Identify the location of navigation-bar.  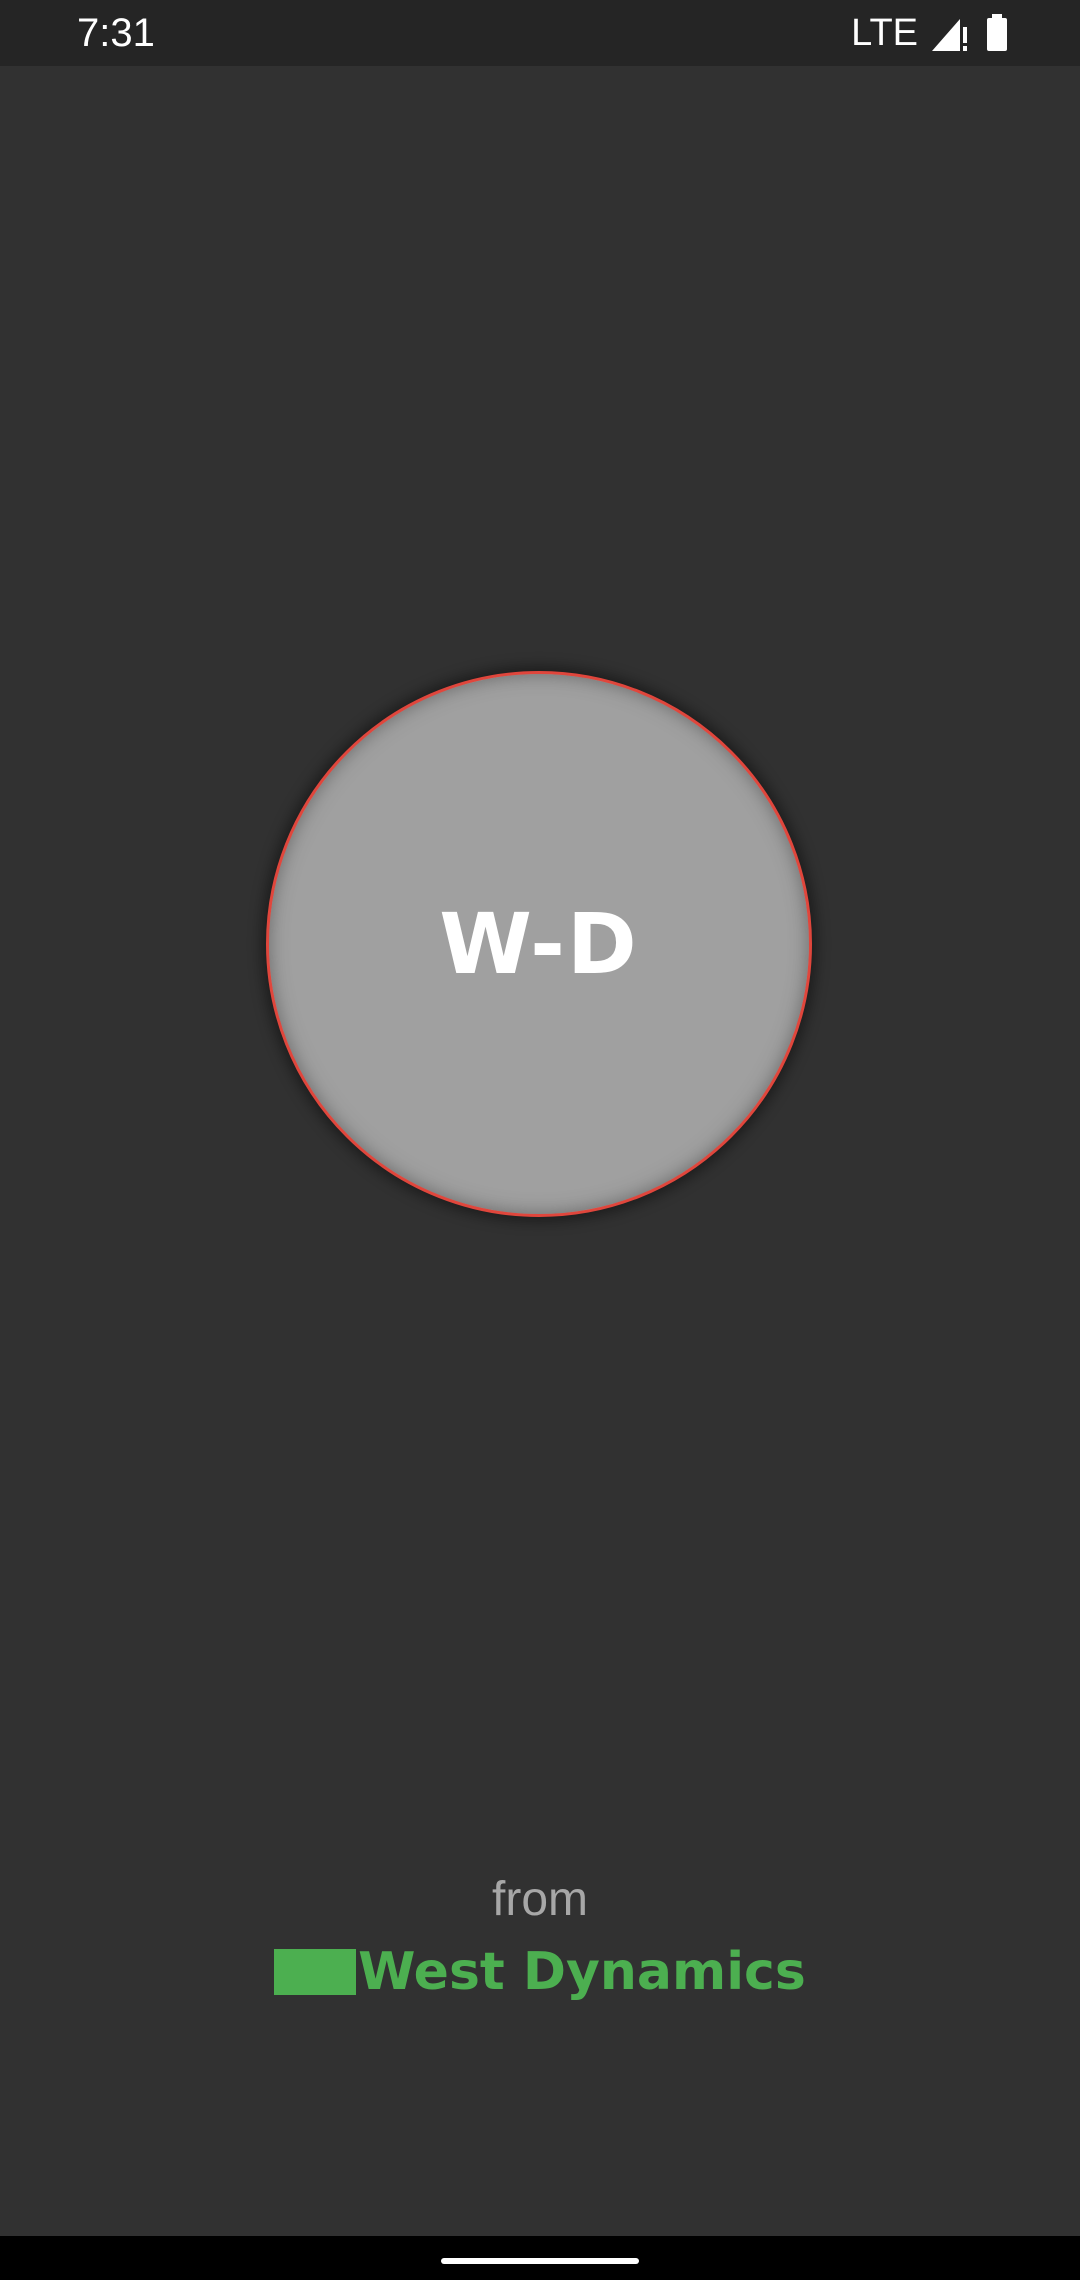
(540, 2258).